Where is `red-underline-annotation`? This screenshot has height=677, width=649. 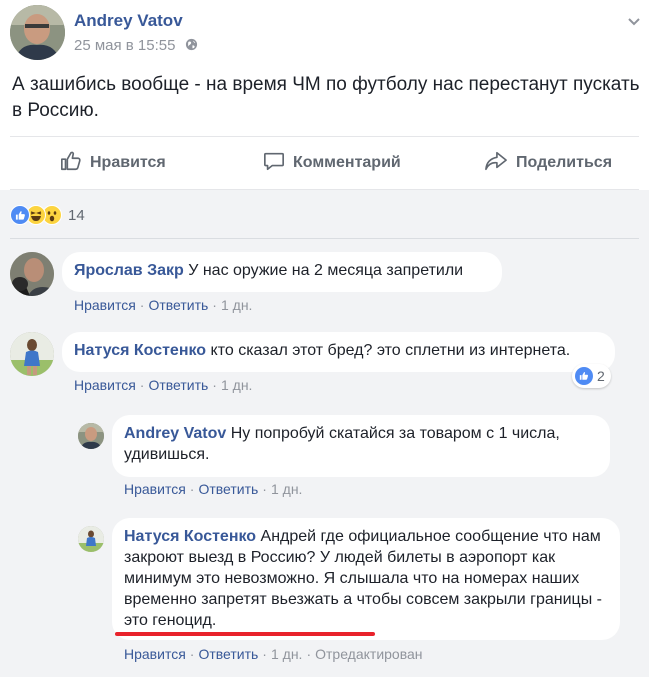
red-underline-annotation is located at coordinates (245, 634).